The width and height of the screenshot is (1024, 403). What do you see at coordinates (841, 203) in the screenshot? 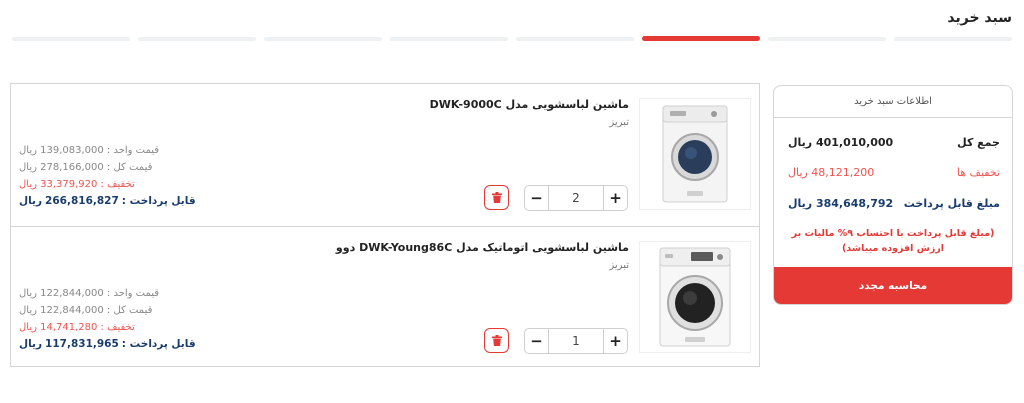
I see `summary-payable-value: 384,648,792 ریال` at bounding box center [841, 203].